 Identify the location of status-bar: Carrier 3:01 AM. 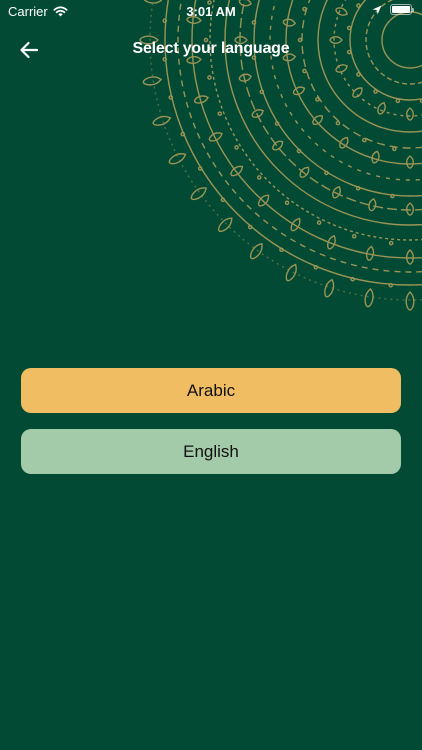
(211, 11).